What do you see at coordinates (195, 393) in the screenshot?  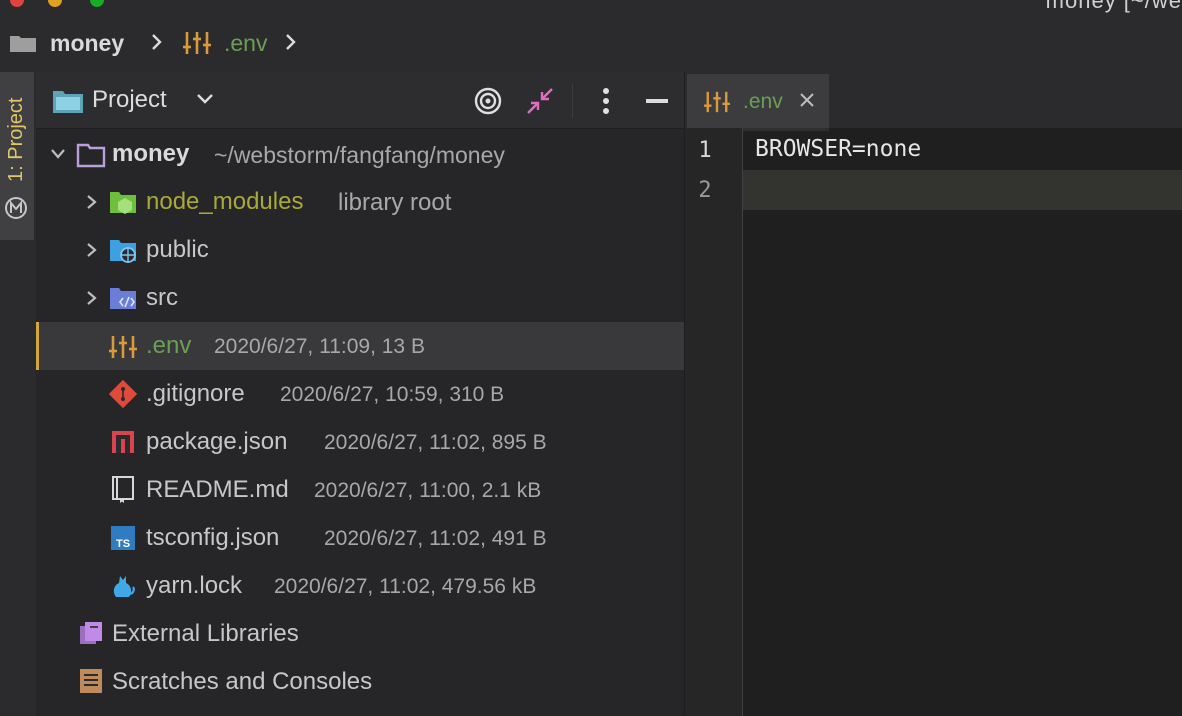 I see `tree-item-name: .gitignore` at bounding box center [195, 393].